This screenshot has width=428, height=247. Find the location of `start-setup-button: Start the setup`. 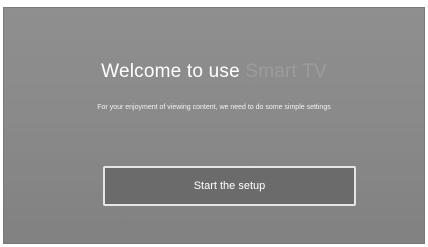

start-setup-button: Start the setup is located at coordinates (229, 186).